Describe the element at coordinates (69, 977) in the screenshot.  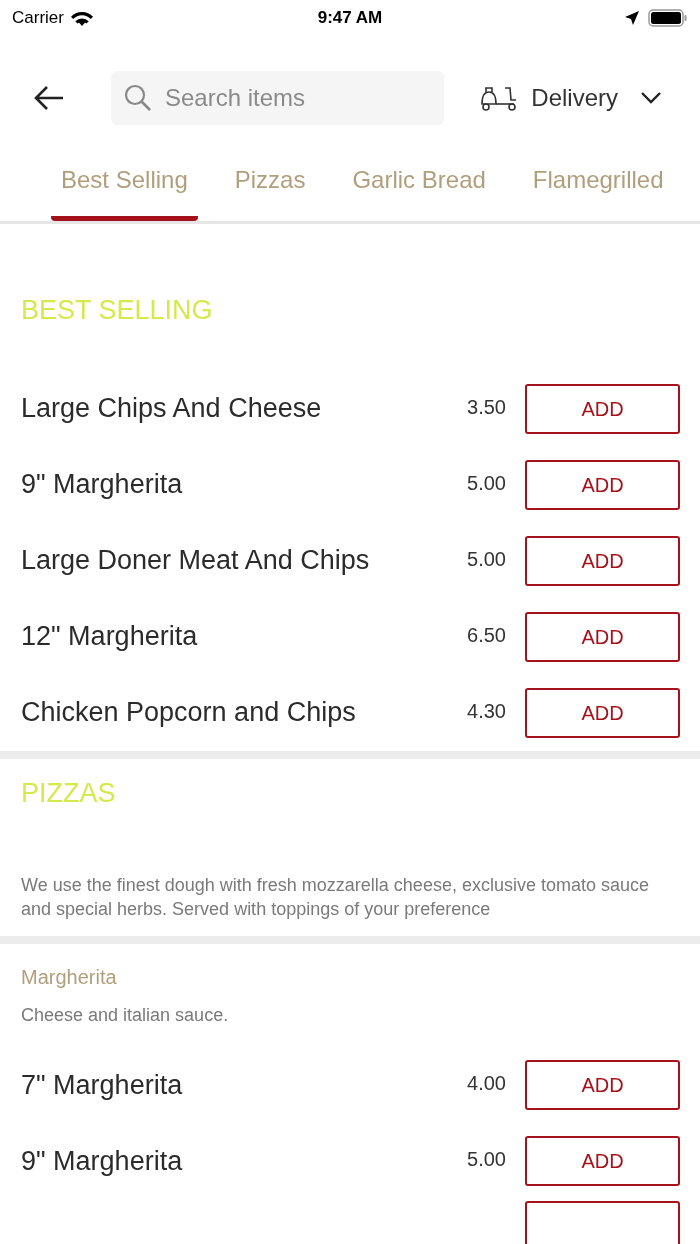
I see `group-title: Margherita` at that location.